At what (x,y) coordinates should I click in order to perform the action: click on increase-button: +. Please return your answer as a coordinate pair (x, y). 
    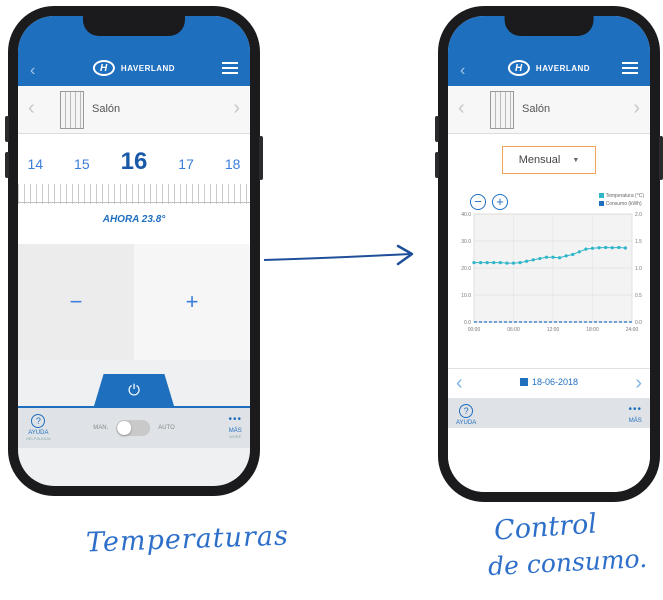
    Looking at the image, I should click on (192, 302).